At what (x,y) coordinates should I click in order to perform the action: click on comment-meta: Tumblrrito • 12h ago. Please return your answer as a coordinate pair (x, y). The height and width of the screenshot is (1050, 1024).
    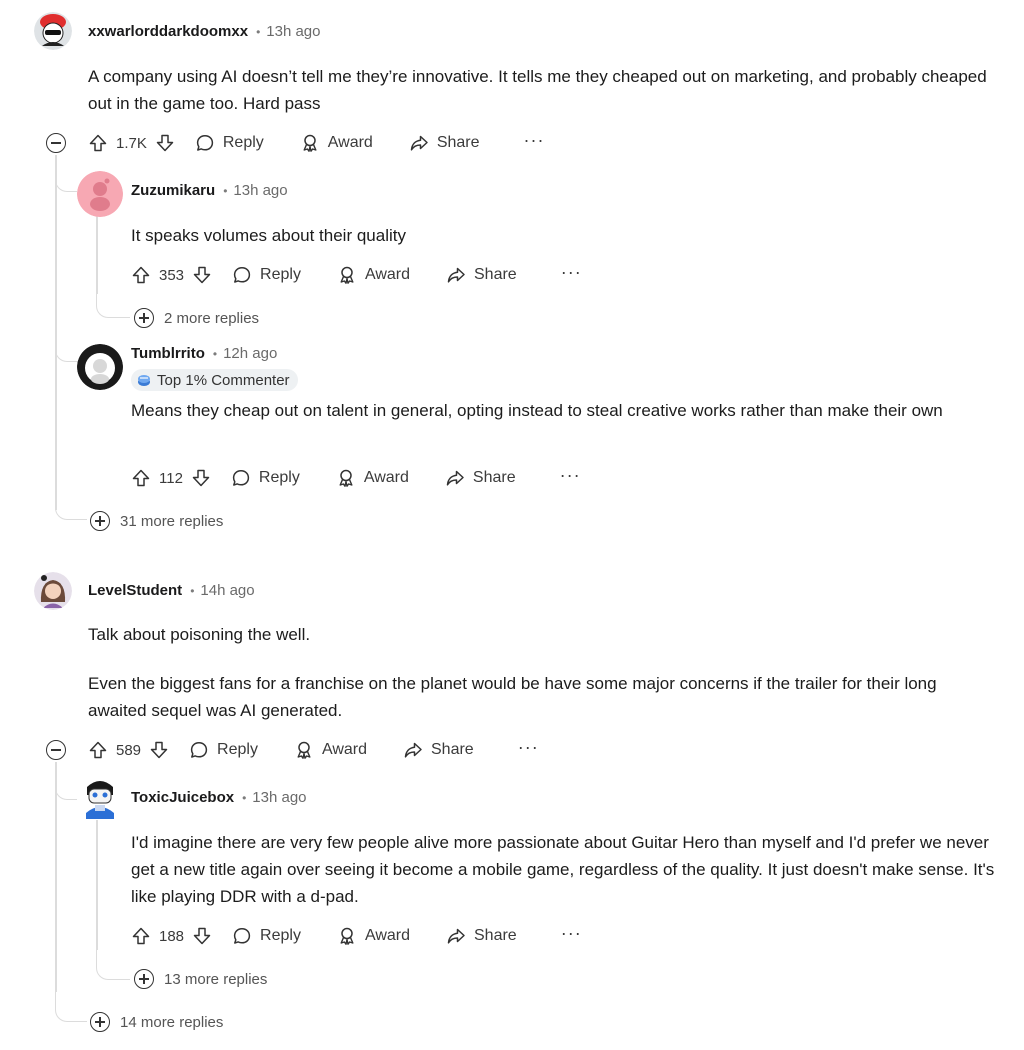
    Looking at the image, I should click on (204, 353).